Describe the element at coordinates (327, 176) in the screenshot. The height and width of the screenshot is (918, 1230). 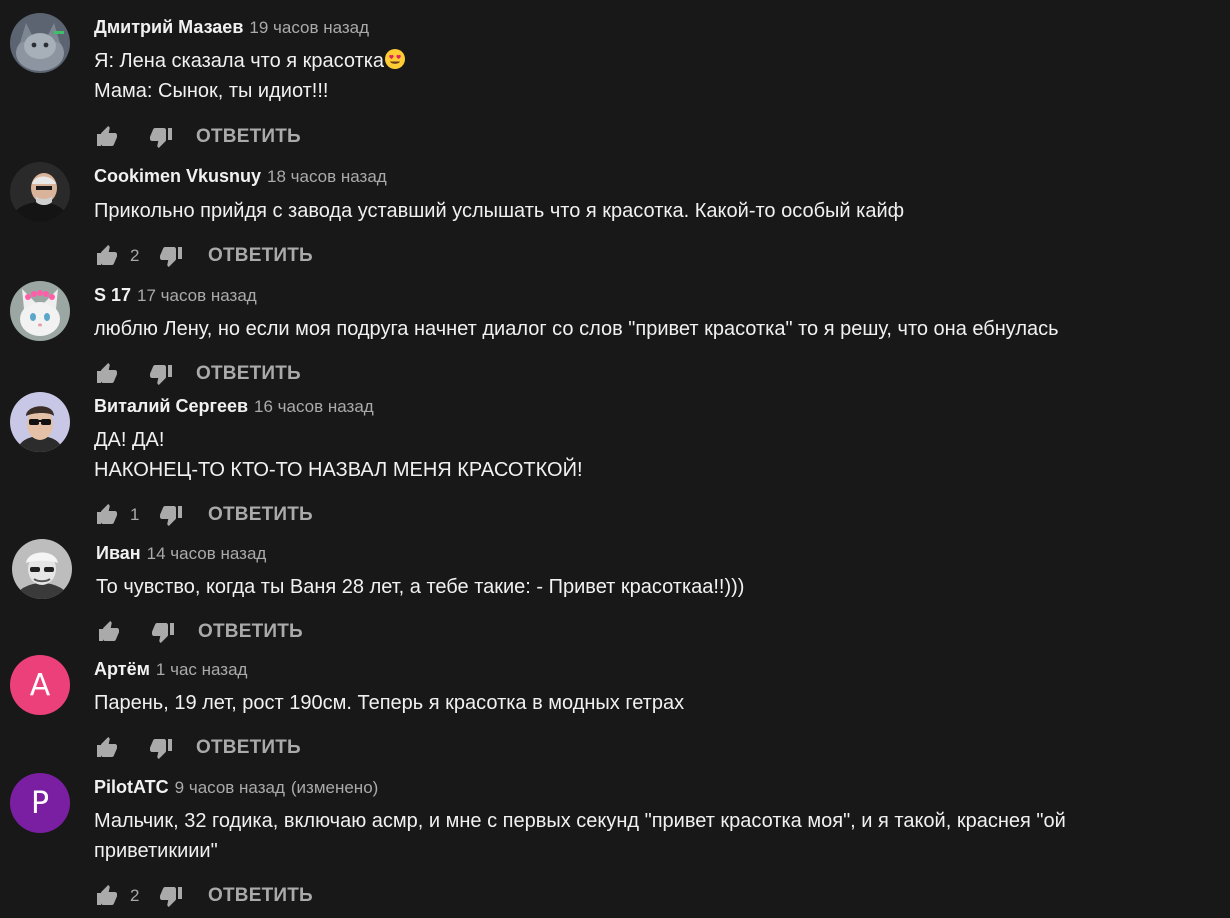
I see `comment-time: 18 часов назад` at that location.